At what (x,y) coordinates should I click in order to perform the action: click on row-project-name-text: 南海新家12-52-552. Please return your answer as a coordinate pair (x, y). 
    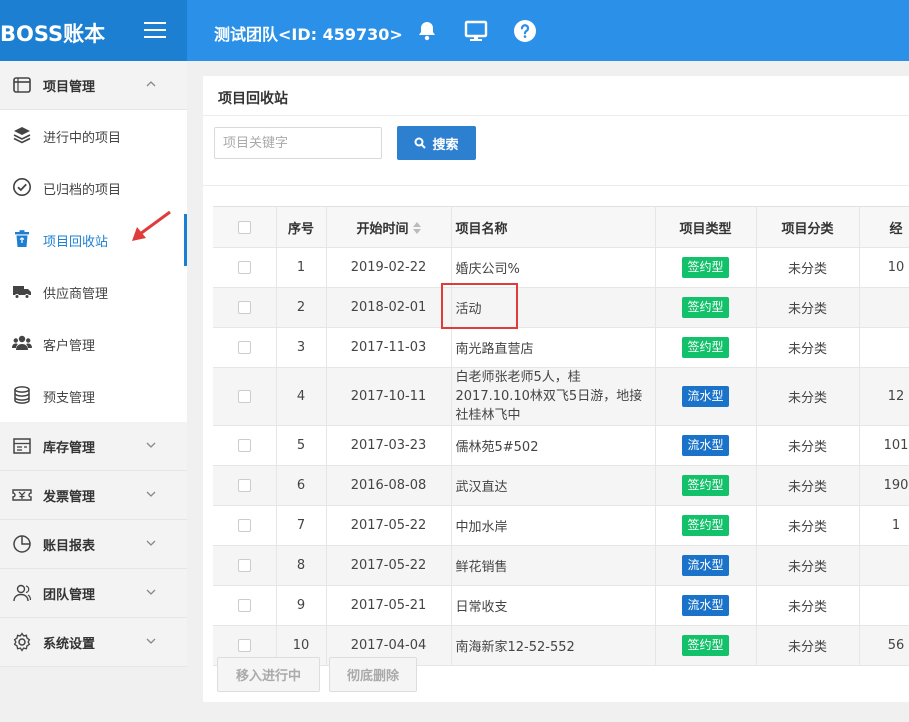
    Looking at the image, I should click on (515, 647).